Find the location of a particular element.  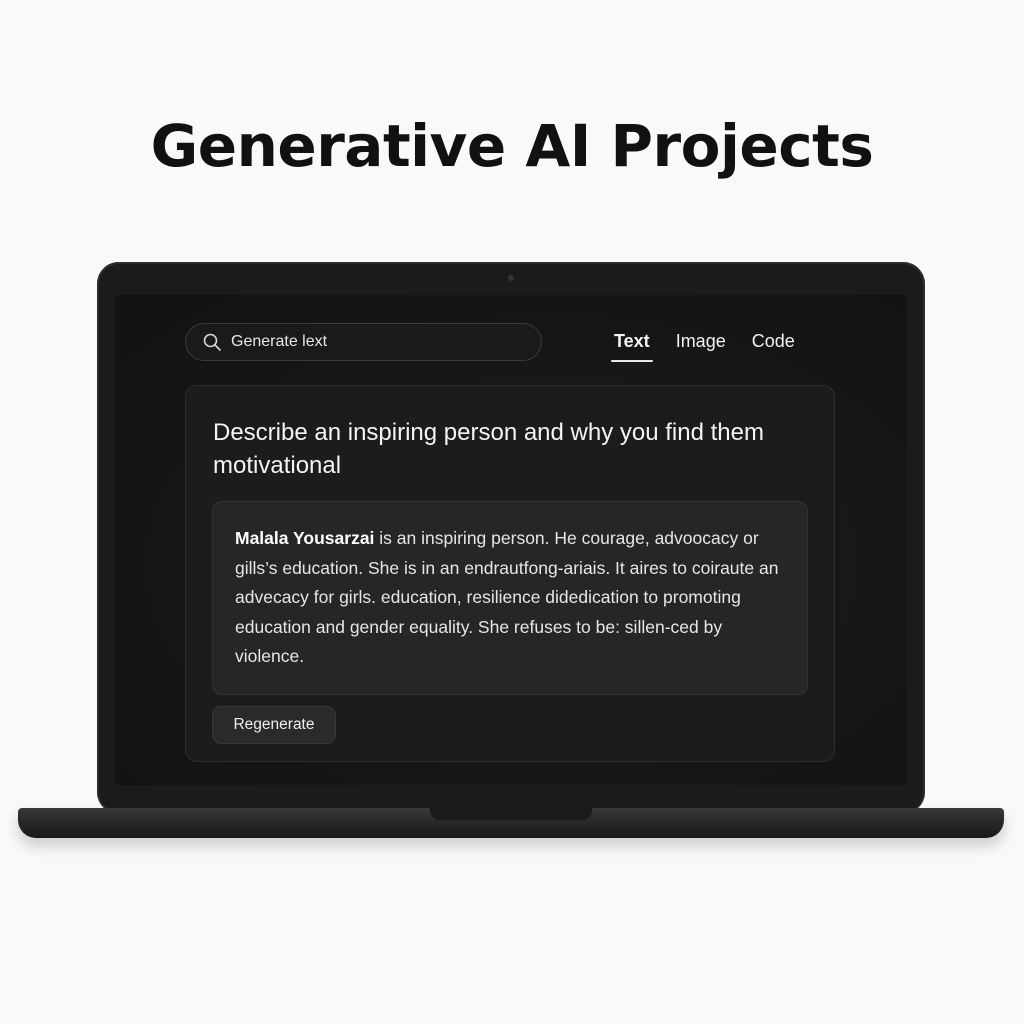

response-subject-name: Malala Yousarzai is located at coordinates (305, 538).